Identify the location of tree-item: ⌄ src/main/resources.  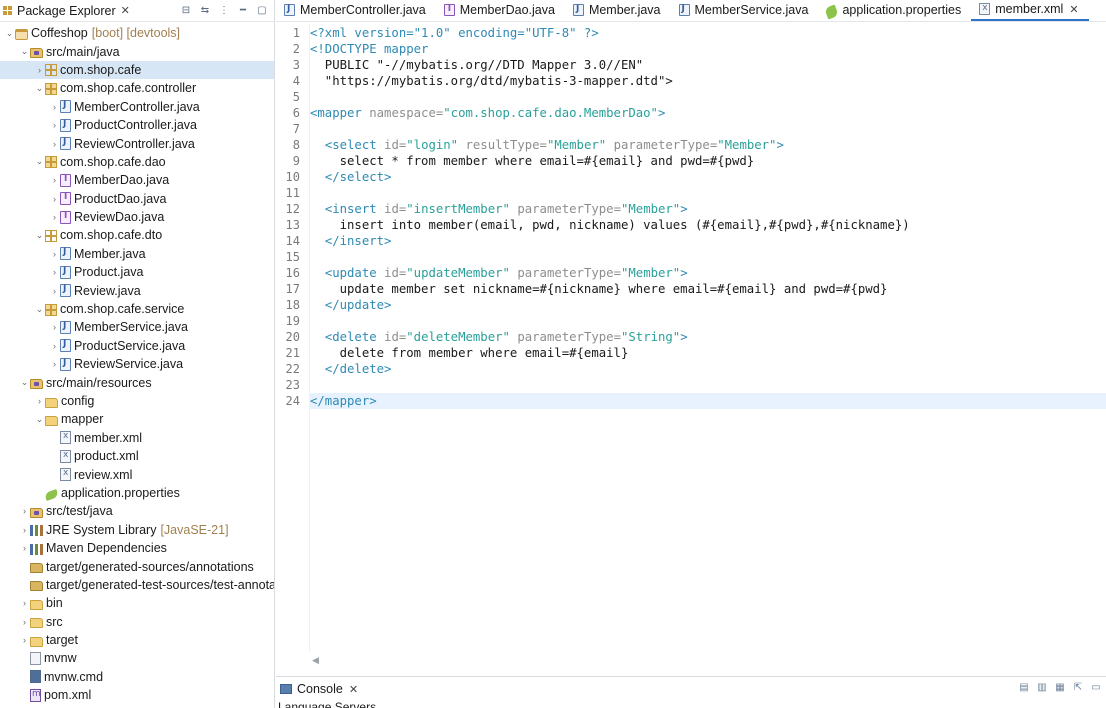
(137, 382).